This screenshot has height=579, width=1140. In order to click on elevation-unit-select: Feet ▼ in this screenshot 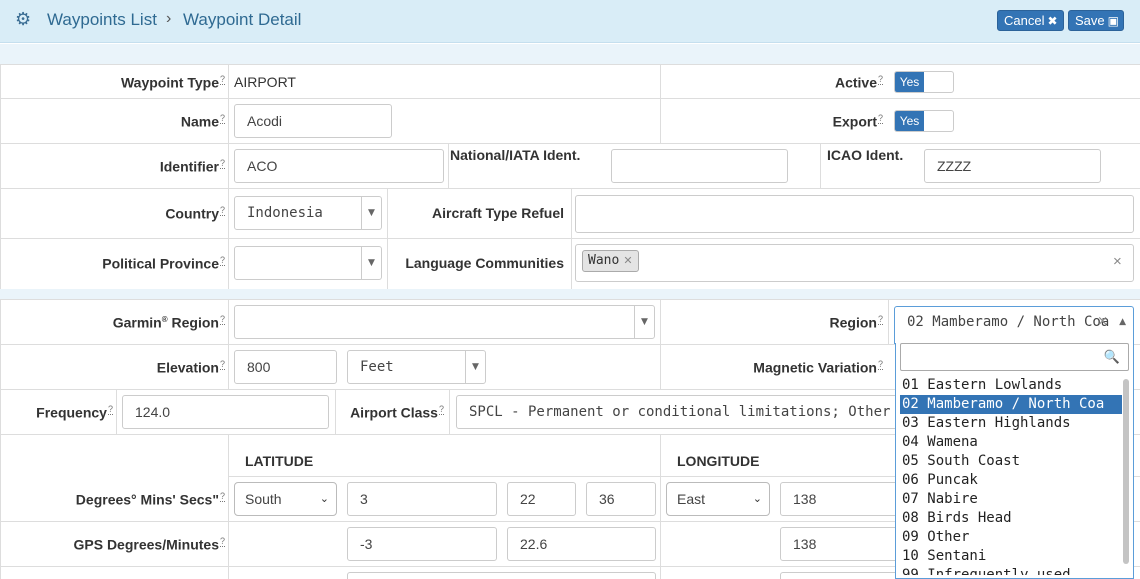, I will do `click(416, 367)`.